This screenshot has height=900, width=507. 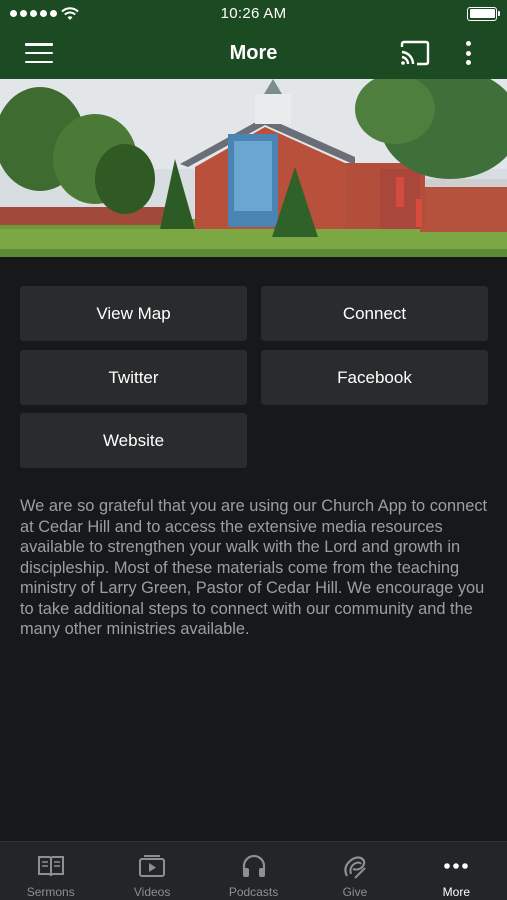 What do you see at coordinates (253, 53) in the screenshot?
I see `app-bar: More` at bounding box center [253, 53].